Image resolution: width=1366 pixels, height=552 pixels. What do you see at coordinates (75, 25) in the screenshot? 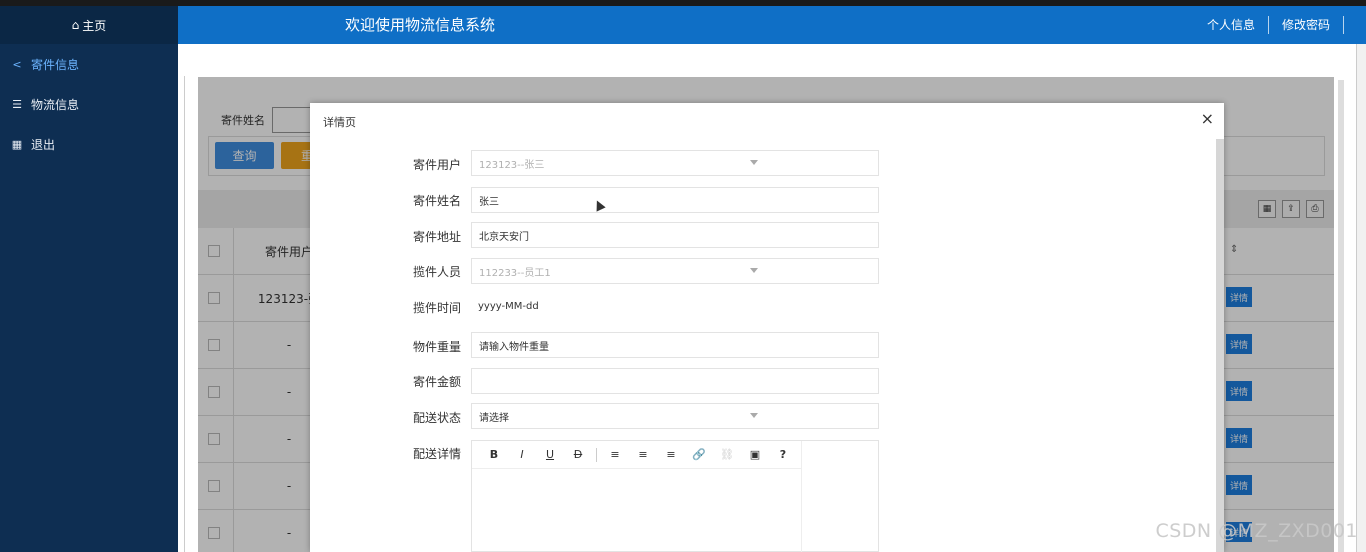
I see `home-icon: ⌂` at bounding box center [75, 25].